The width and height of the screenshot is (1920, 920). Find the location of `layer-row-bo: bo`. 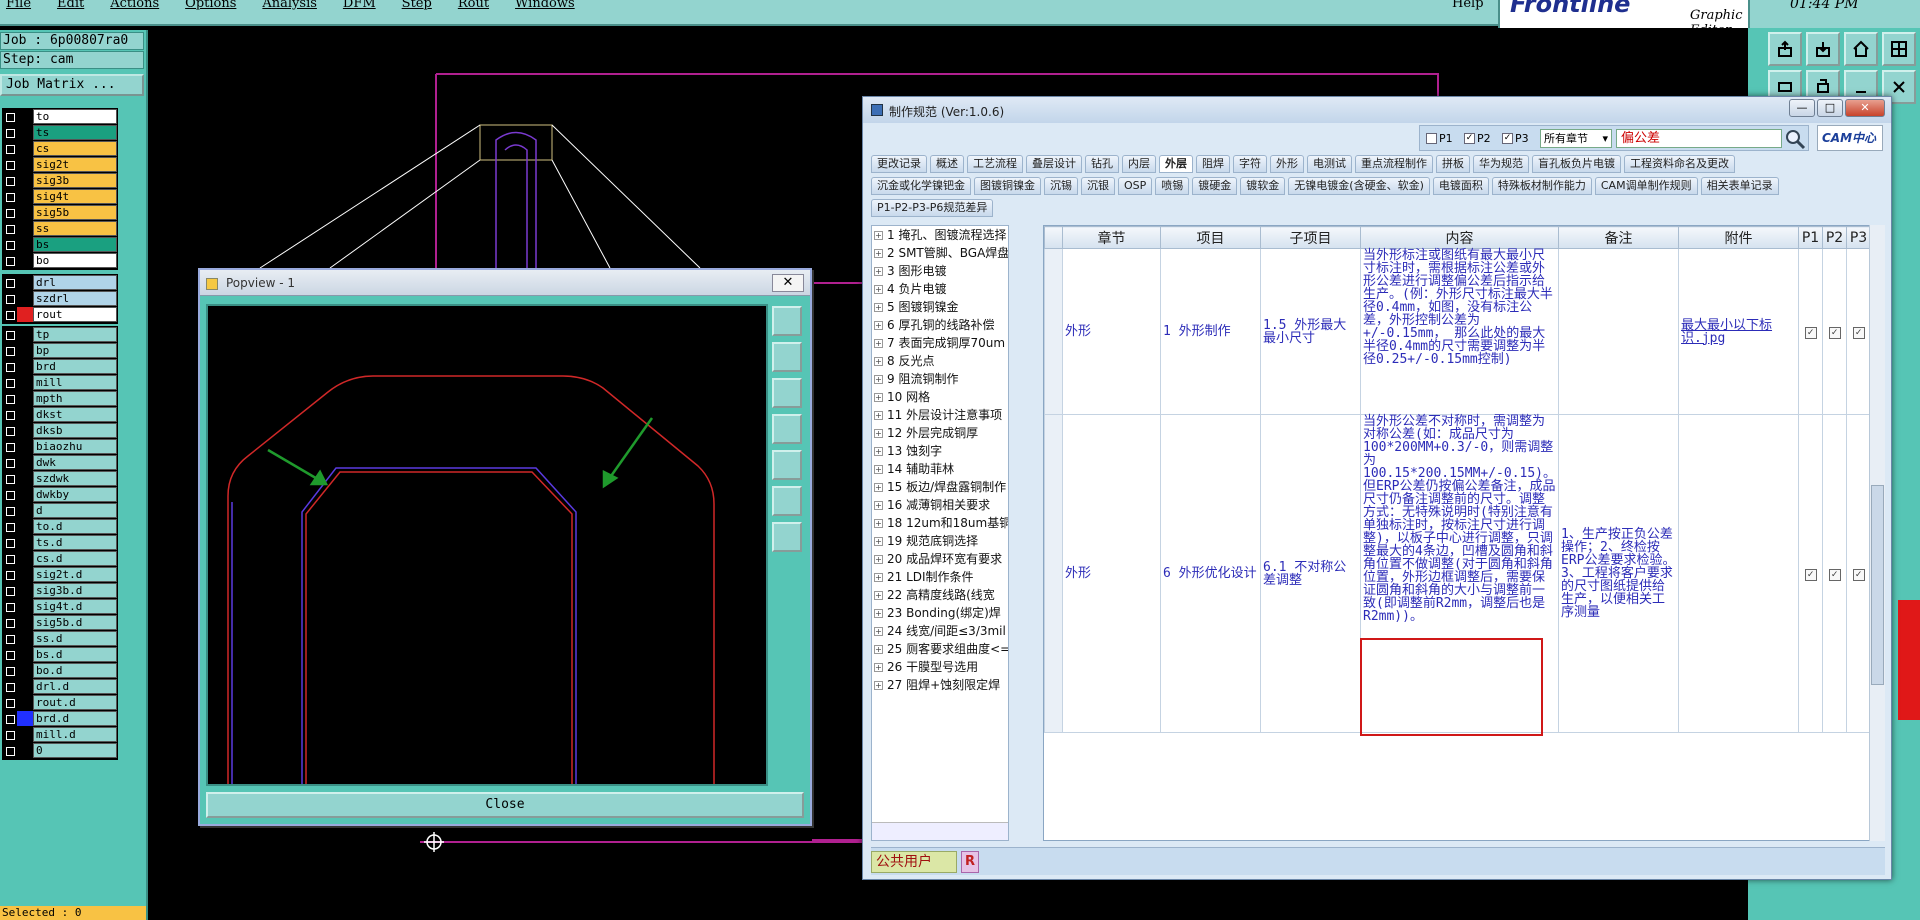

layer-row-bo: bo is located at coordinates (60, 260).